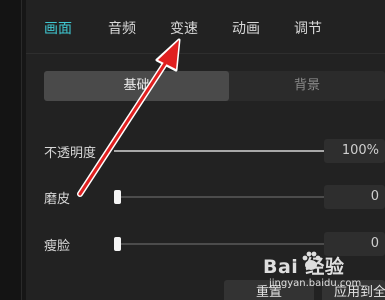 The width and height of the screenshot is (385, 300). Describe the element at coordinates (11, 150) in the screenshot. I see `left-panel-edge` at that location.